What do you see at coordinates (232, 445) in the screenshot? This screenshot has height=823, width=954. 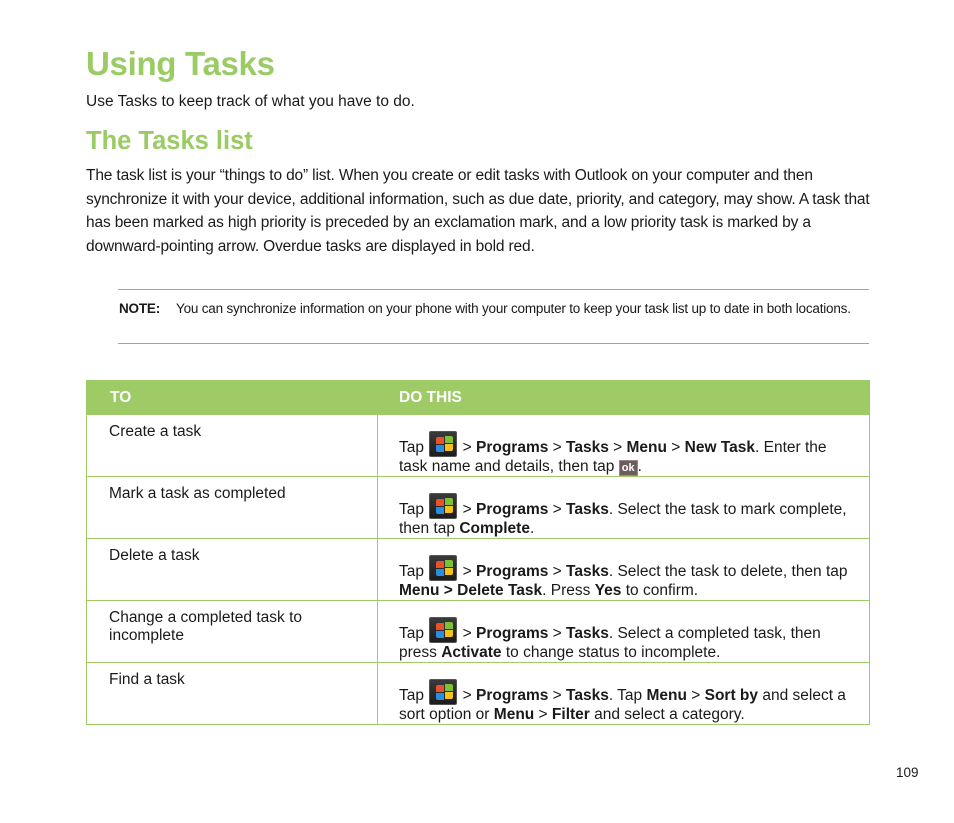 I see `task-action-cell: Create a task` at bounding box center [232, 445].